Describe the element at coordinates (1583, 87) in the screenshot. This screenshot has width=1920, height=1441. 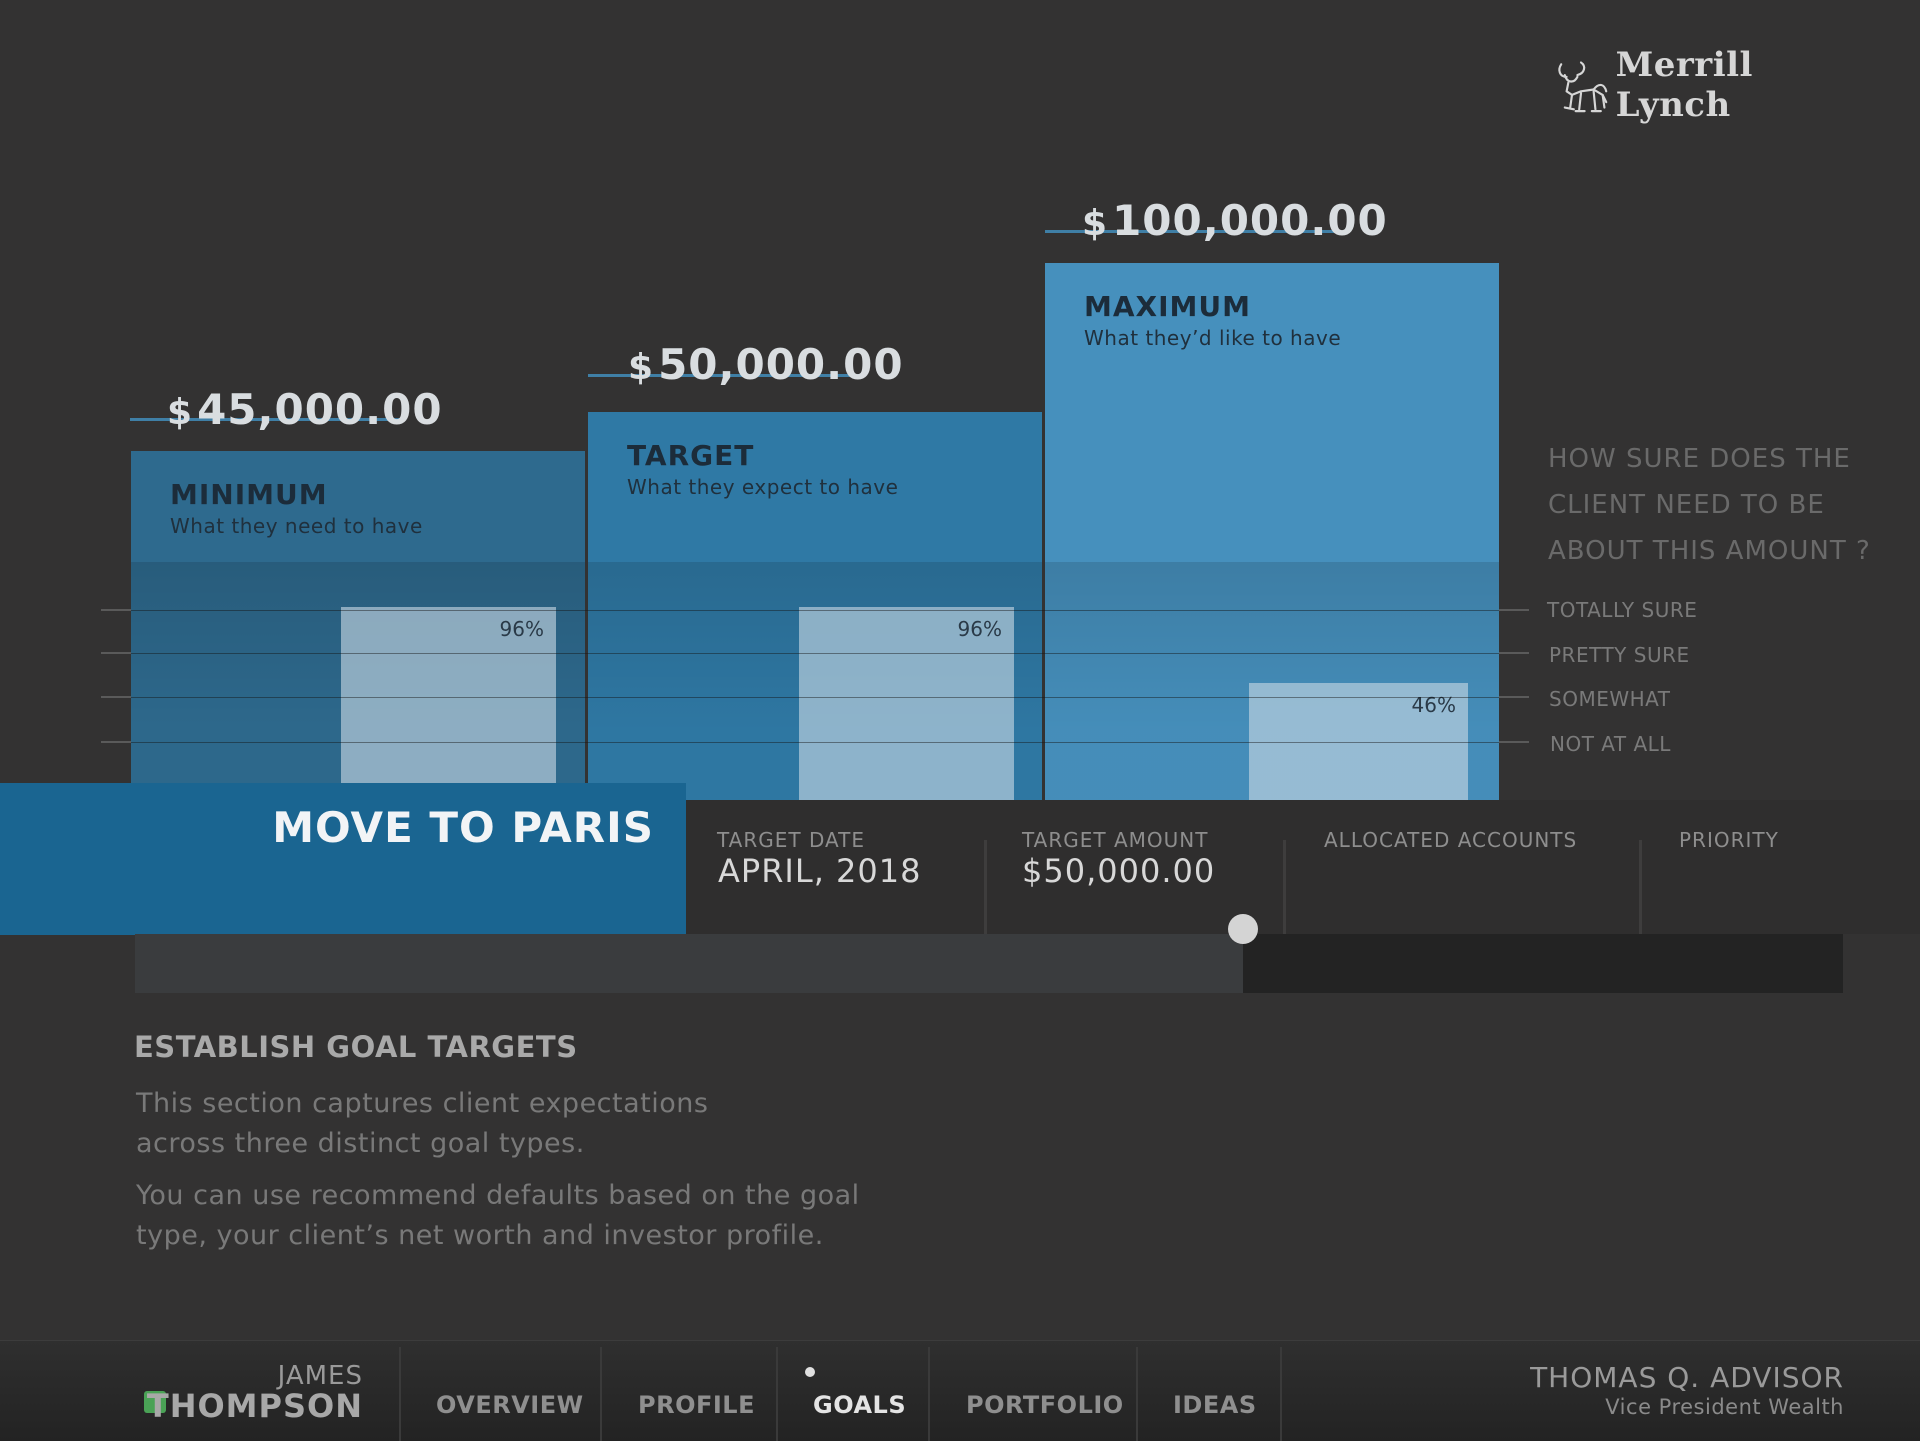
I see `bull-icon` at that location.